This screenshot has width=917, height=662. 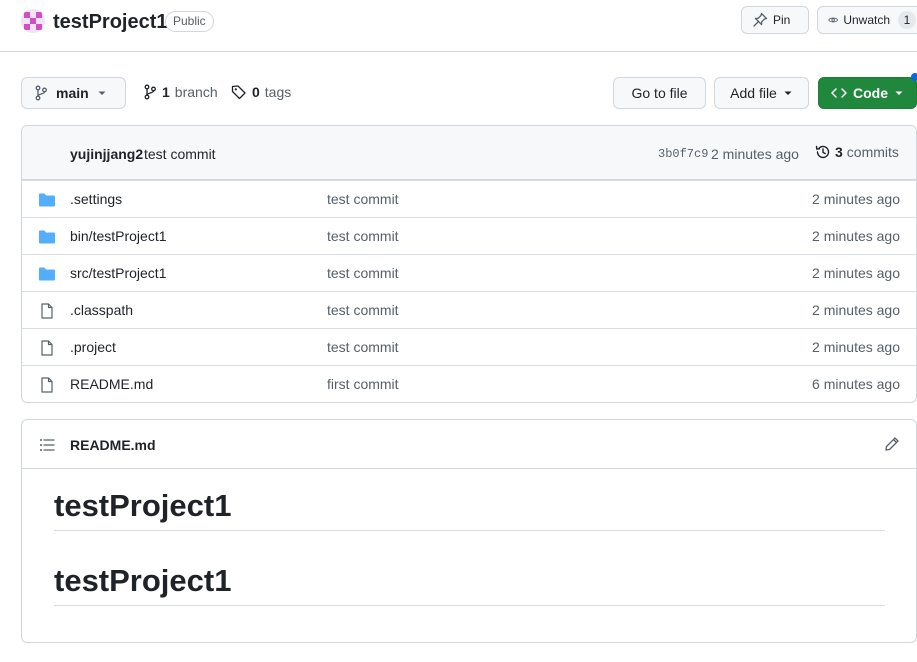 I want to click on tag-icon, so click(x=238, y=92).